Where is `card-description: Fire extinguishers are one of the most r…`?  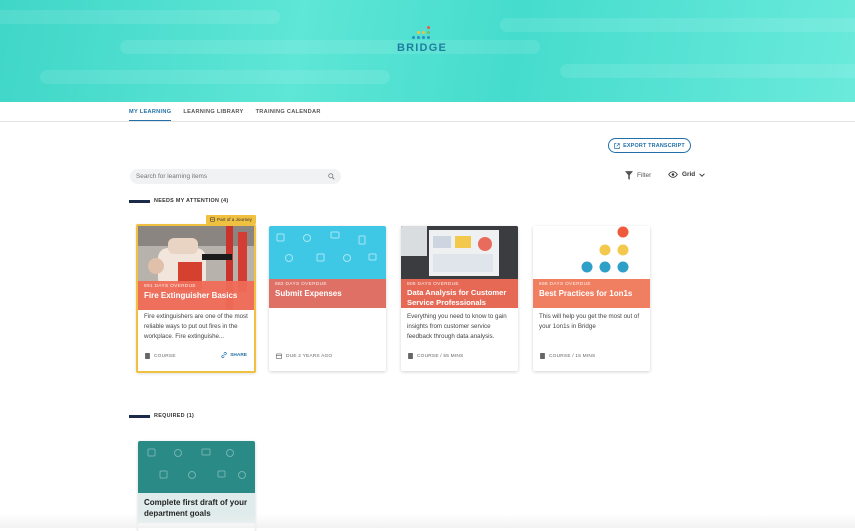 card-description: Fire extinguishers are one of the most r… is located at coordinates (196, 326).